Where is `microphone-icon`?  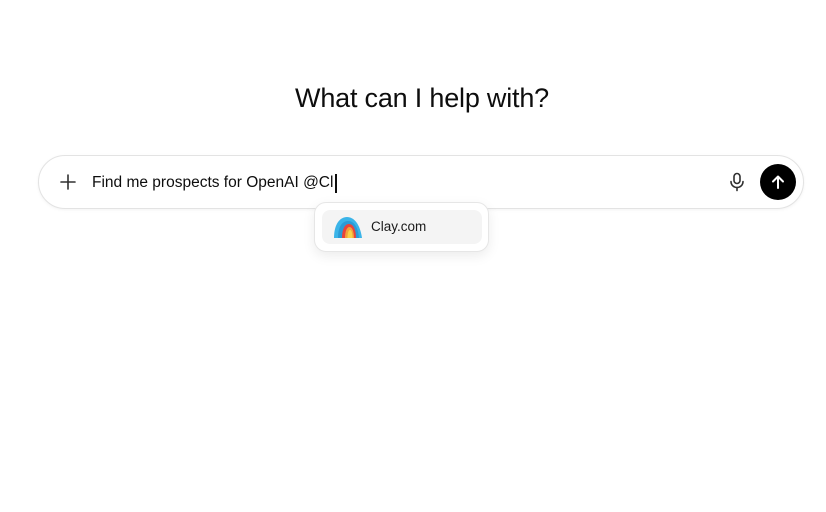
microphone-icon is located at coordinates (737, 182).